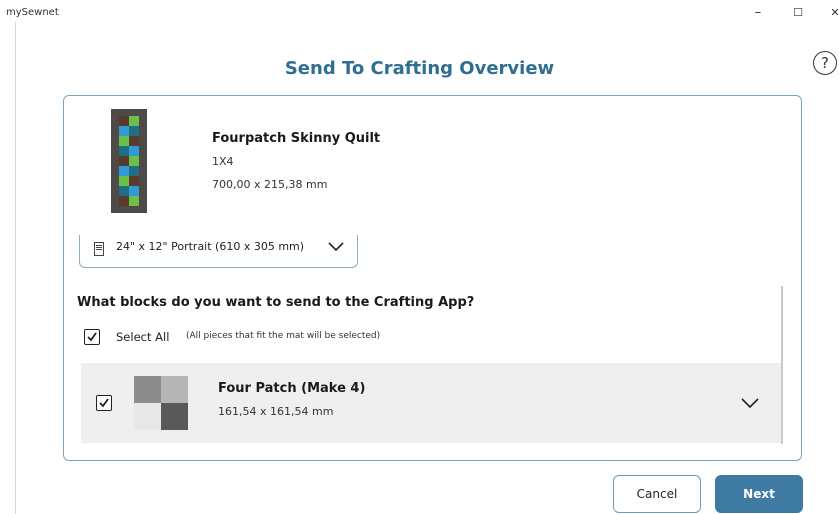 The image size is (839, 514). Describe the element at coordinates (99, 249) in the screenshot. I see `mat-icon` at that location.